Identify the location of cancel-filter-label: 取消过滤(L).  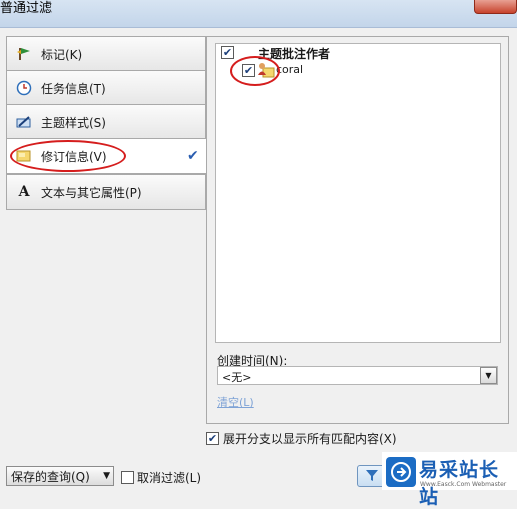
(169, 478).